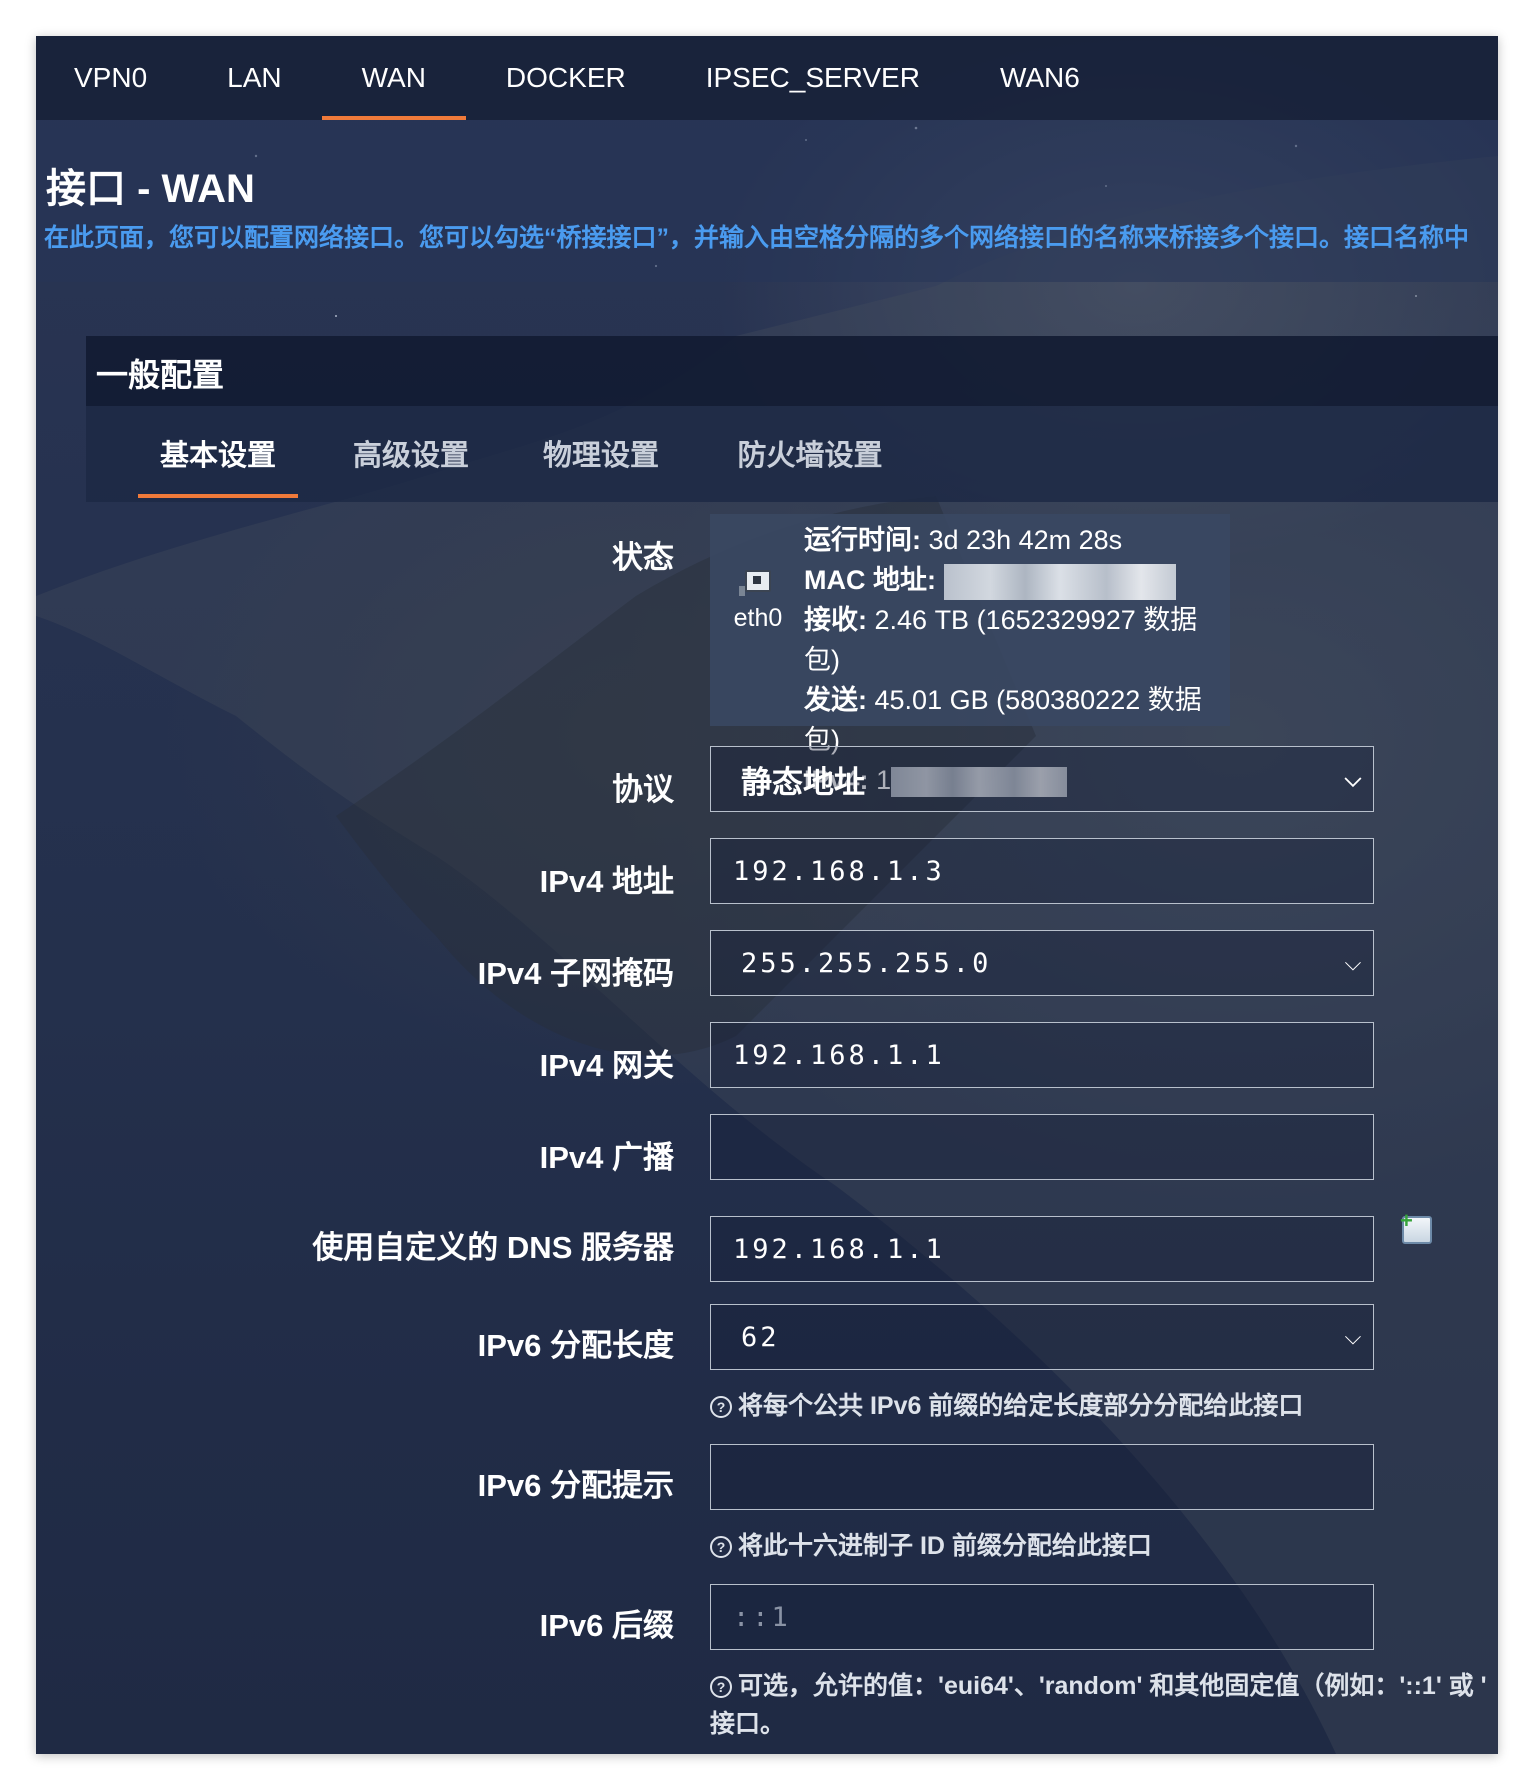  Describe the element at coordinates (758, 618) in the screenshot. I see `device-name: eth0` at that location.